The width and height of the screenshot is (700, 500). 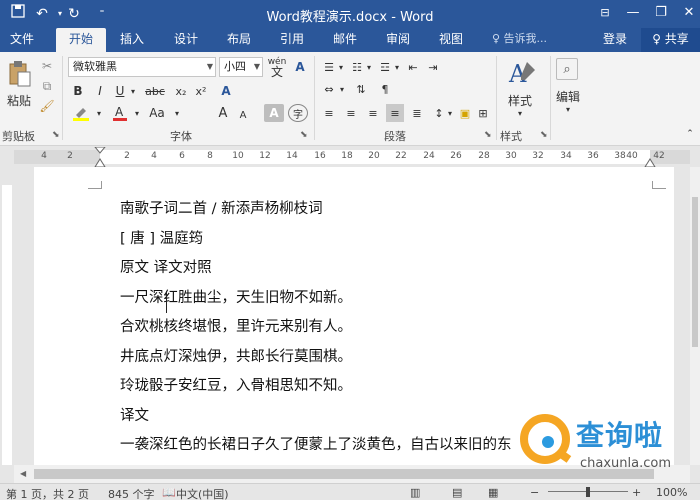 I want to click on cut-icon: ✂, so click(x=47, y=66).